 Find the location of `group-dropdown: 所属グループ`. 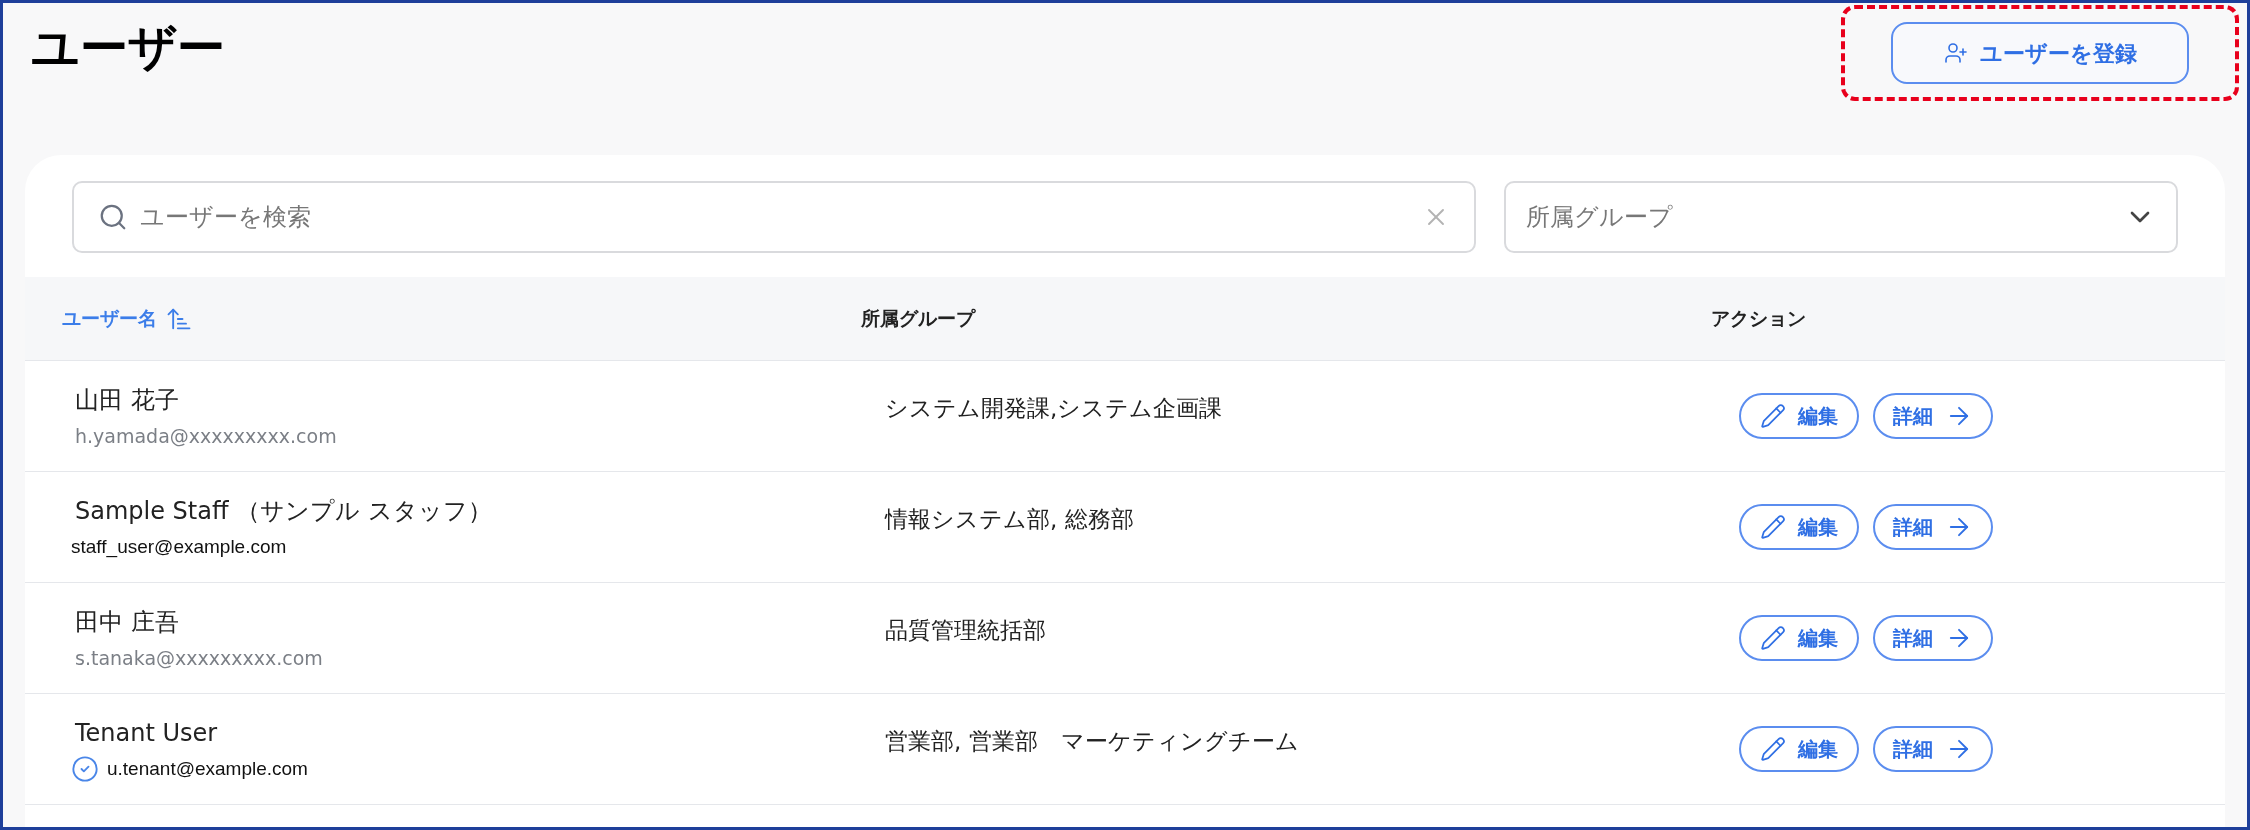

group-dropdown: 所属グループ is located at coordinates (1841, 217).